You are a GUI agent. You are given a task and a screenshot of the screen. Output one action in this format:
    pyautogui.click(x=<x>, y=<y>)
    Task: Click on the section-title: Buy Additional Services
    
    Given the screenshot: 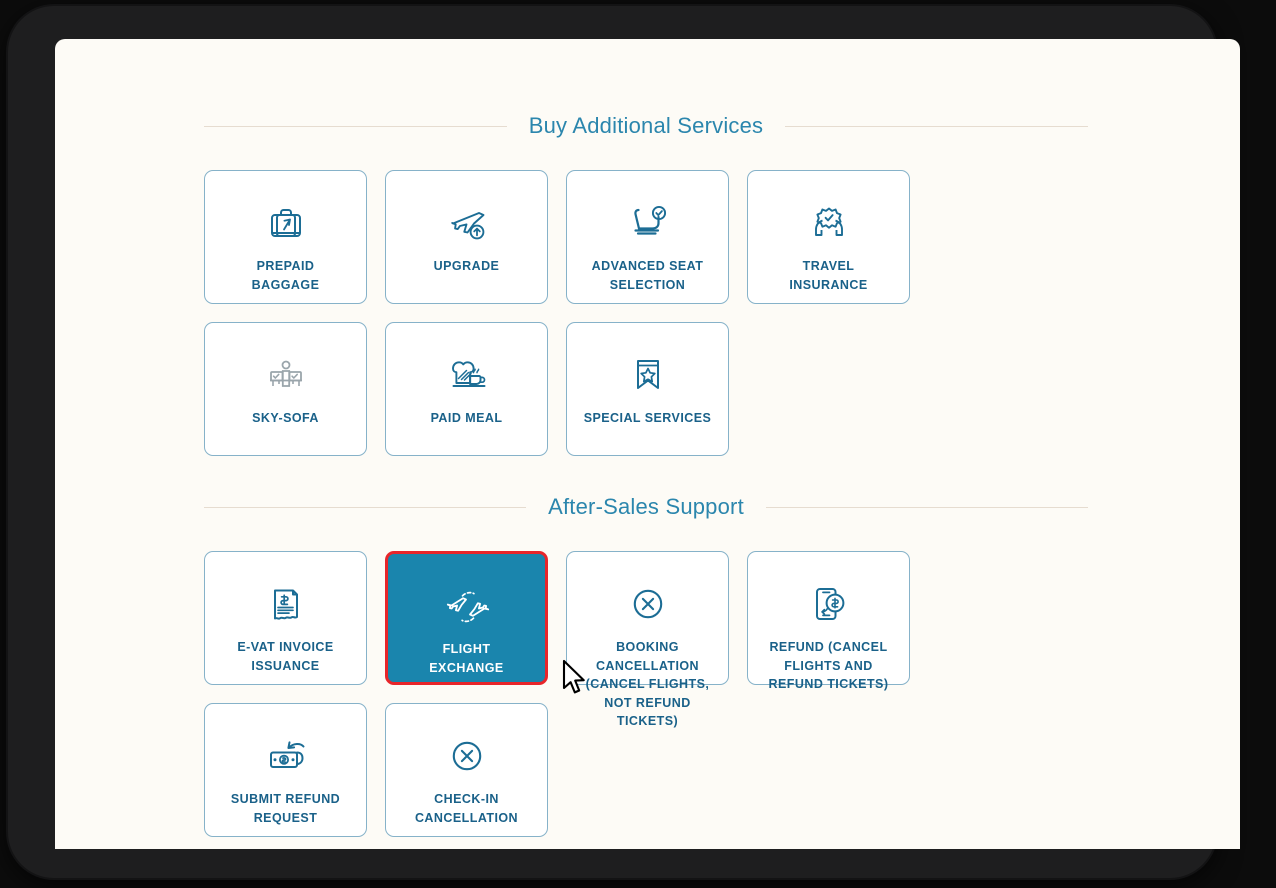 What is the action you would take?
    pyautogui.click(x=646, y=125)
    